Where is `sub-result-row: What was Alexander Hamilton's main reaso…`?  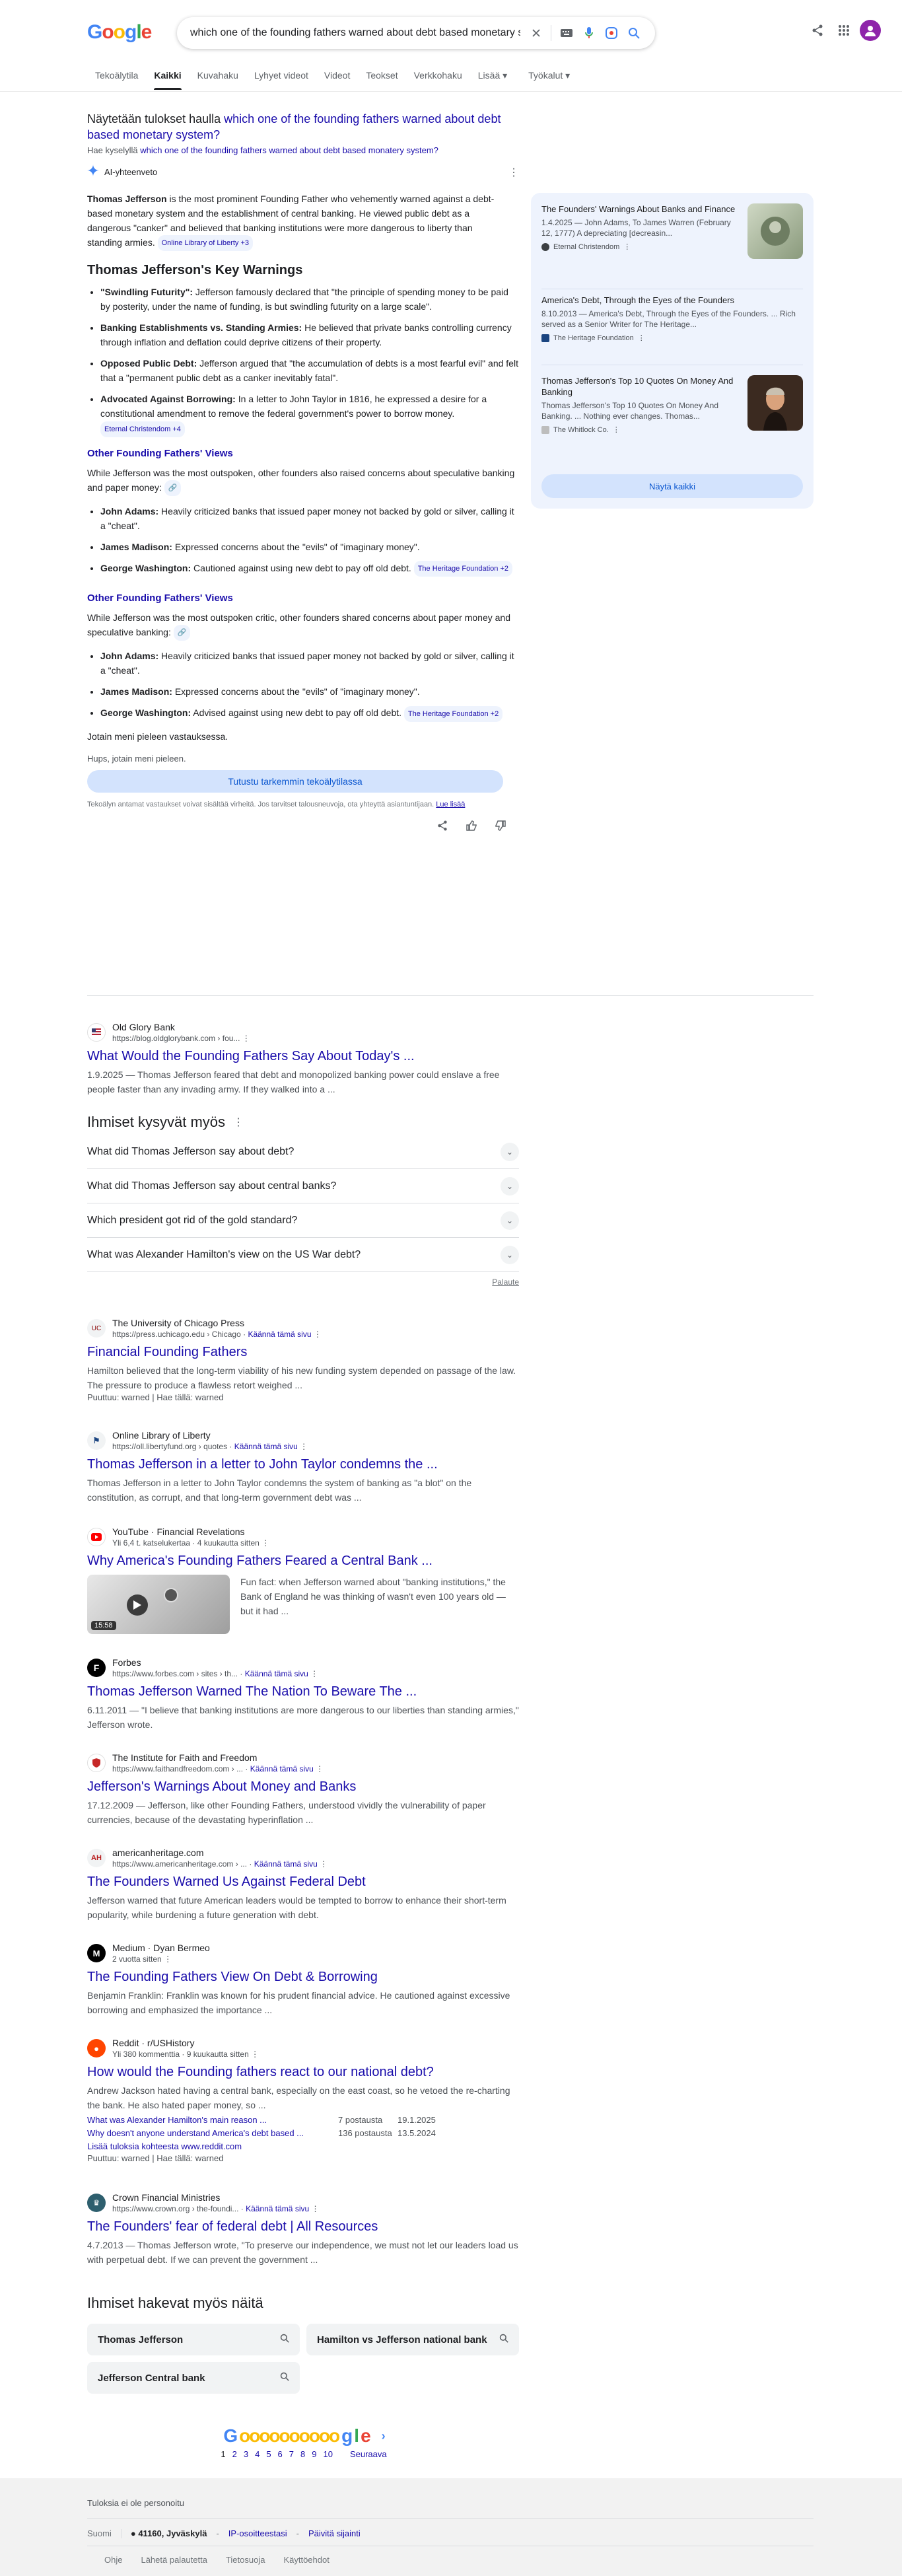 sub-result-row: What was Alexander Hamilton's main reaso… is located at coordinates (303, 2120).